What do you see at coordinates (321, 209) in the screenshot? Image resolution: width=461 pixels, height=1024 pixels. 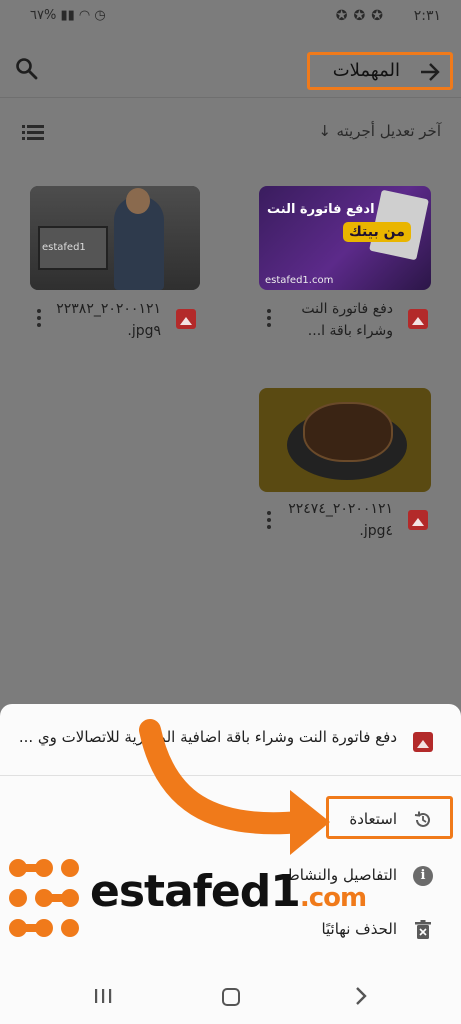 I see `thumb-text: ادفع فاتورة النت` at bounding box center [321, 209].